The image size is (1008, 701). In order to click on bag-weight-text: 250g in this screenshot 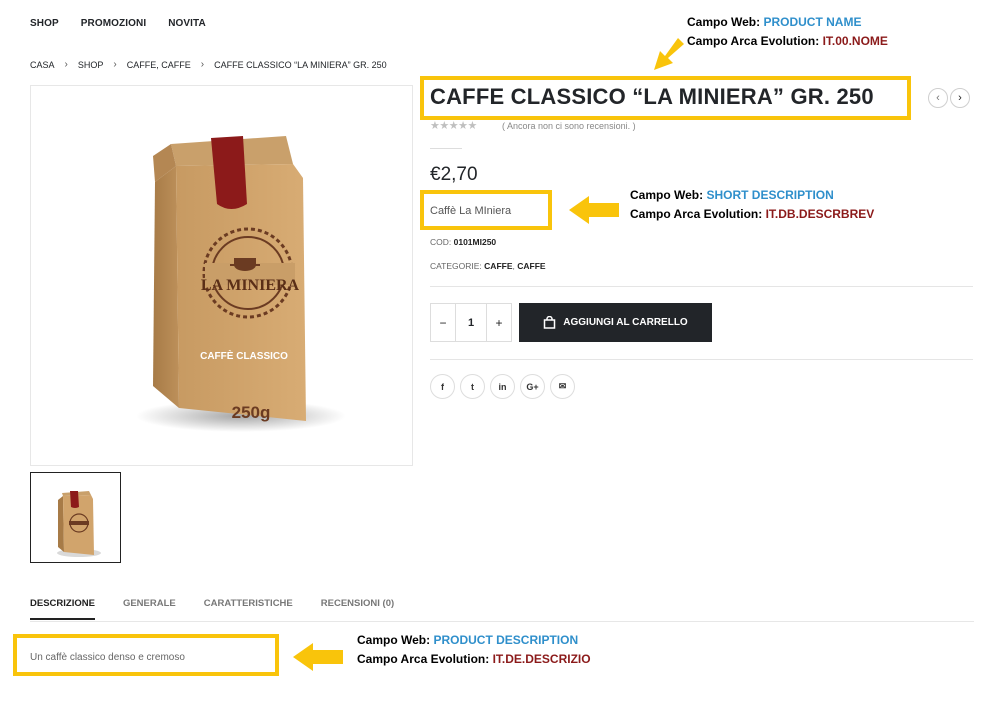, I will do `click(251, 412)`.